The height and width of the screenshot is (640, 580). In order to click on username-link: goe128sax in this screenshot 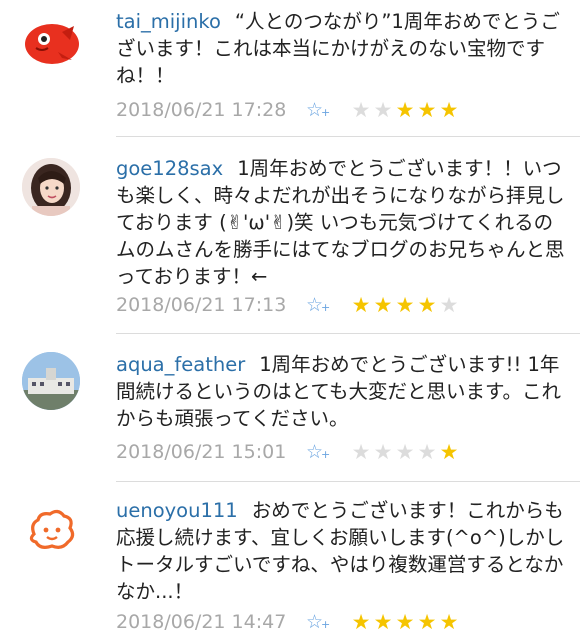, I will do `click(169, 168)`.